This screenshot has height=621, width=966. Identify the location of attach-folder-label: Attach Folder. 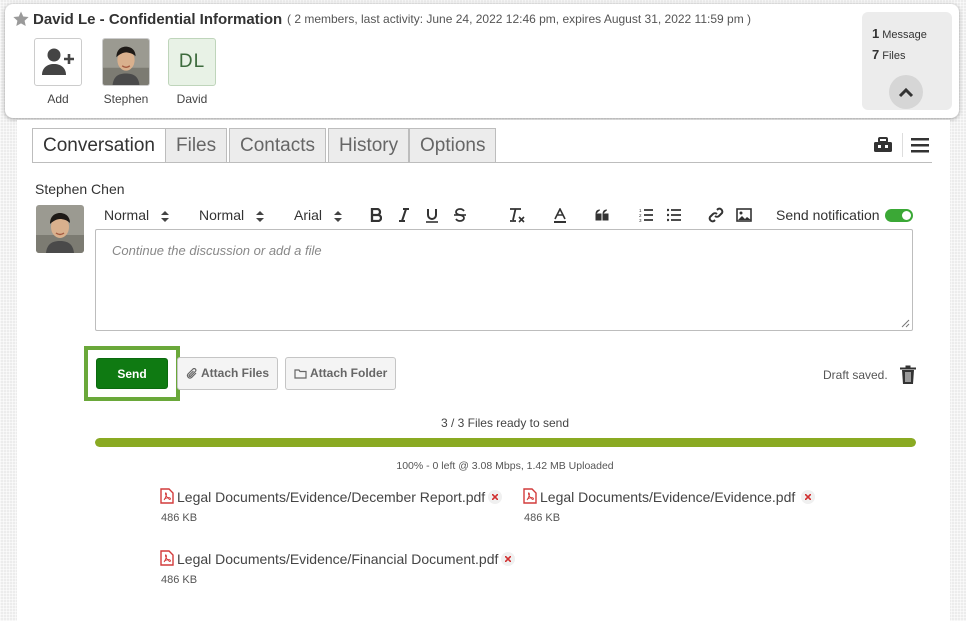
(349, 373).